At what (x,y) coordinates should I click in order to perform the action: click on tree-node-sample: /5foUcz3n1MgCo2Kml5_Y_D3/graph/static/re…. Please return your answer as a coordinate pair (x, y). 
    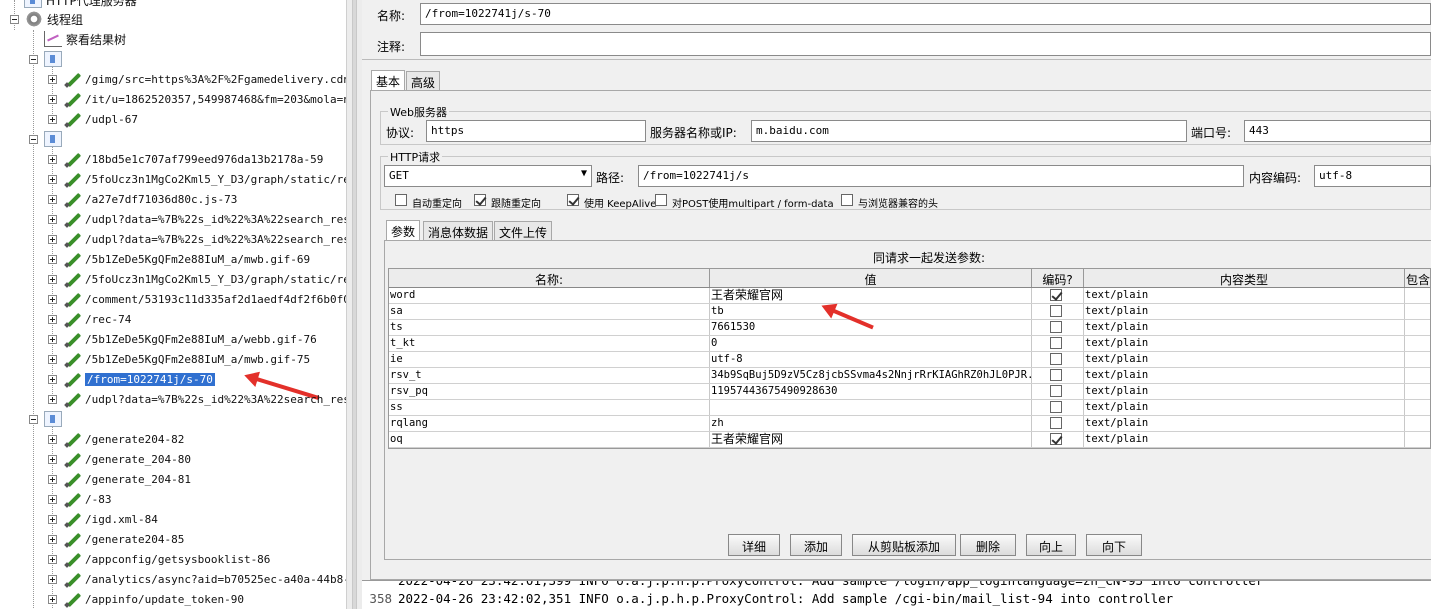
    Looking at the image, I should click on (197, 279).